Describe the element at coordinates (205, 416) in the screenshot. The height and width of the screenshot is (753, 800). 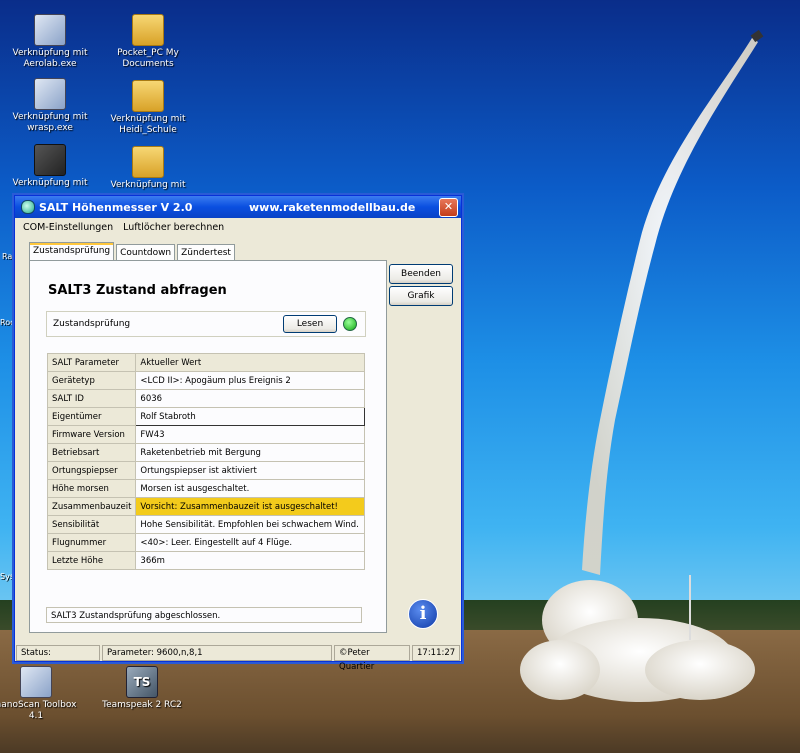
I see `table-row: Eigentümer Rolf Stabroth` at that location.